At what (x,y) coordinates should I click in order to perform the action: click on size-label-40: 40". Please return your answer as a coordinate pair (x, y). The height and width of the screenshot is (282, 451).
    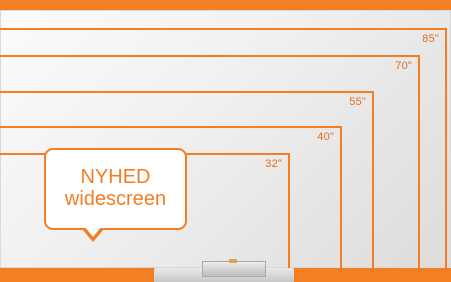
    Looking at the image, I should click on (325, 137).